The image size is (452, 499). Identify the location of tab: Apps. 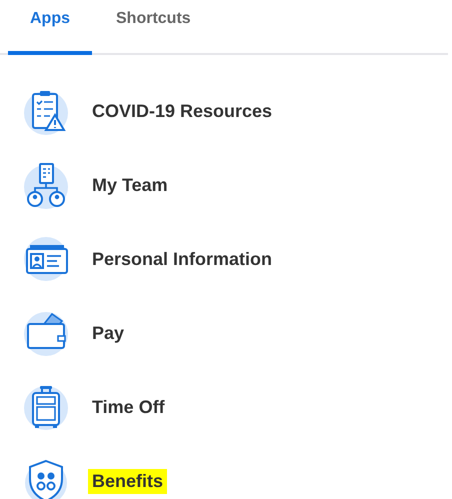
(50, 27).